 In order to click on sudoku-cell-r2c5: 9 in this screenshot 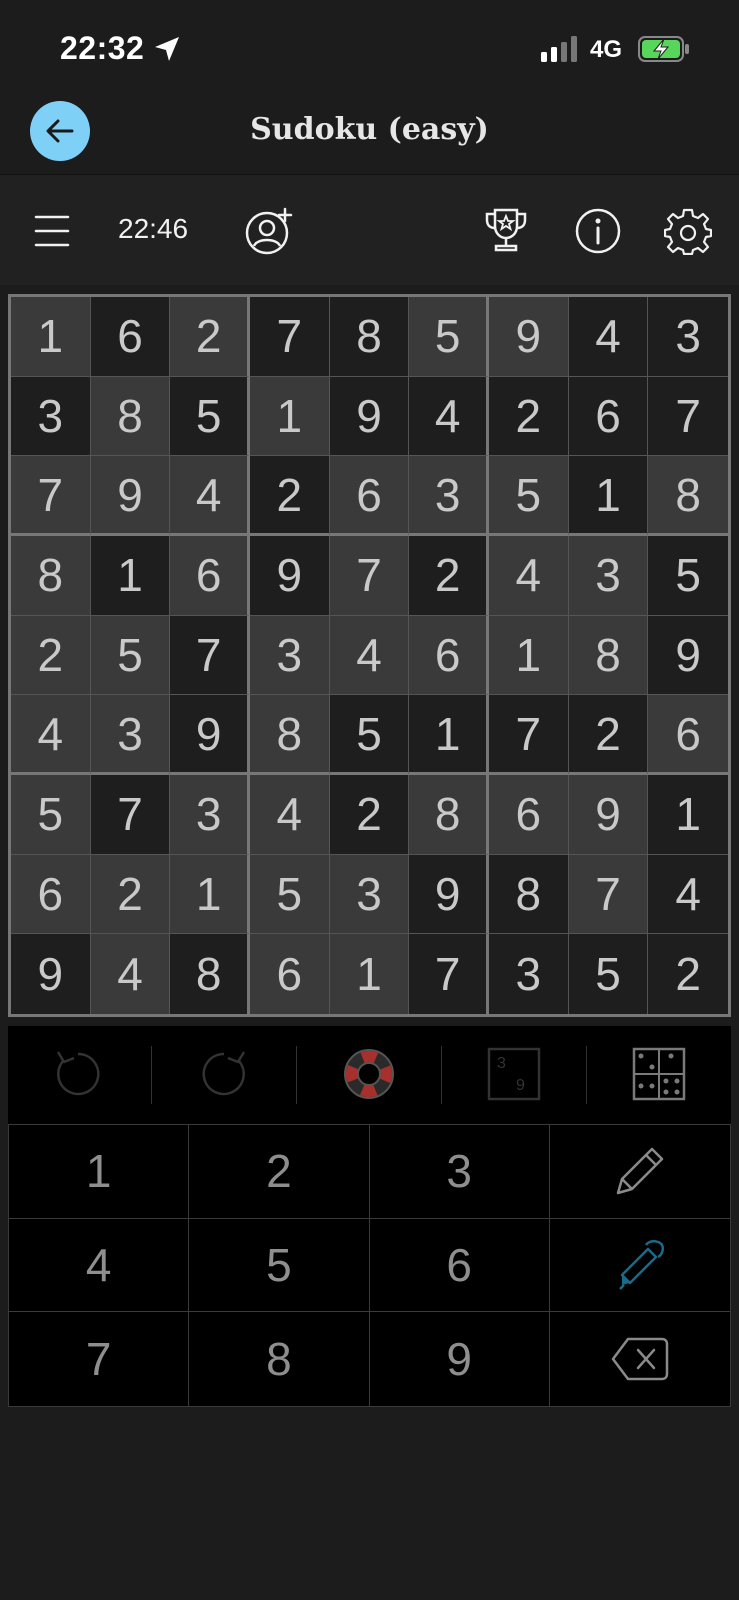, I will do `click(369, 416)`.